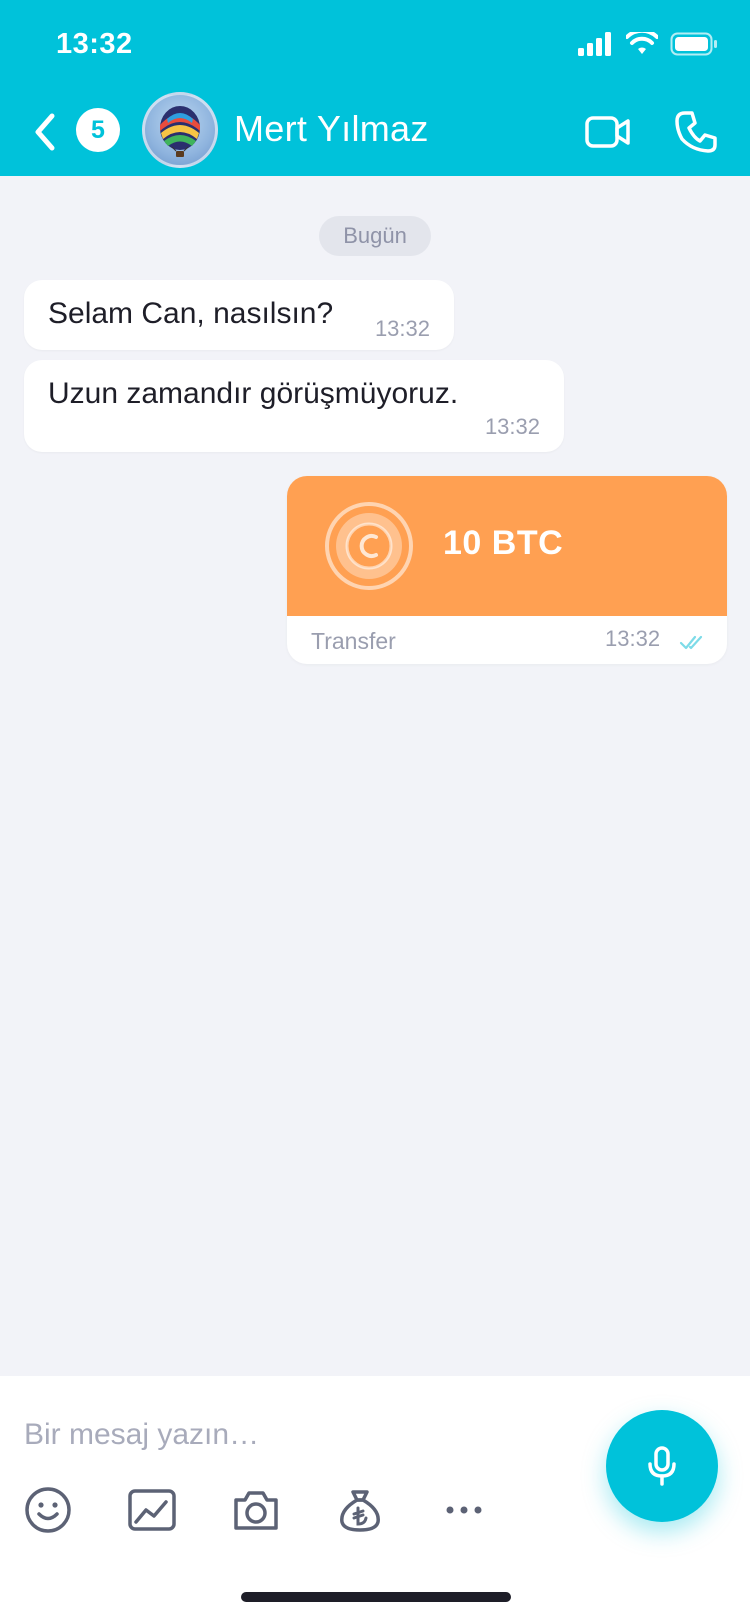 This screenshot has height=1624, width=750. Describe the element at coordinates (608, 132) in the screenshot. I see `video-call-icon` at that location.